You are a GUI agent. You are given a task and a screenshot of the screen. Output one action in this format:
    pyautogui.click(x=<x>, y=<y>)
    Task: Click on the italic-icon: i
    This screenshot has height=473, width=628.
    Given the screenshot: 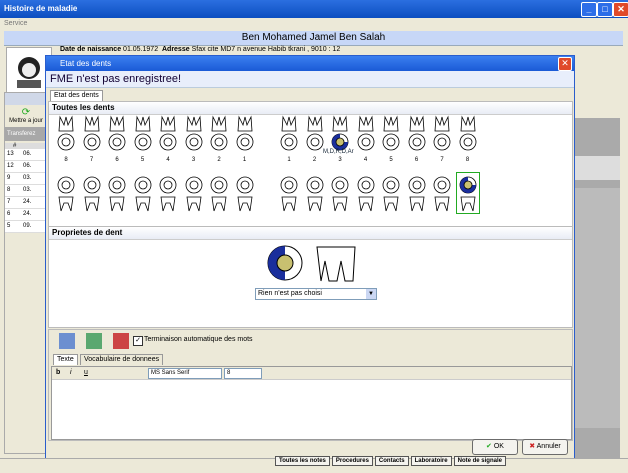 What is the action you would take?
    pyautogui.click(x=71, y=372)
    